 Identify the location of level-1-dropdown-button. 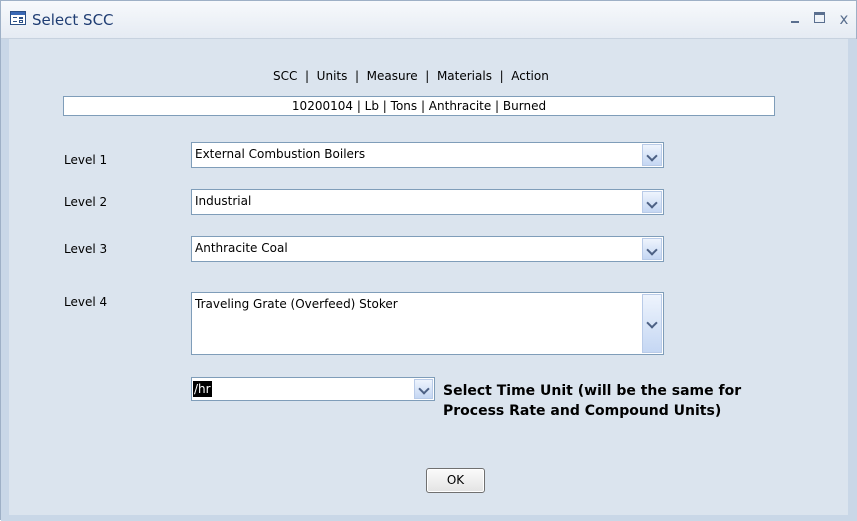
(652, 155).